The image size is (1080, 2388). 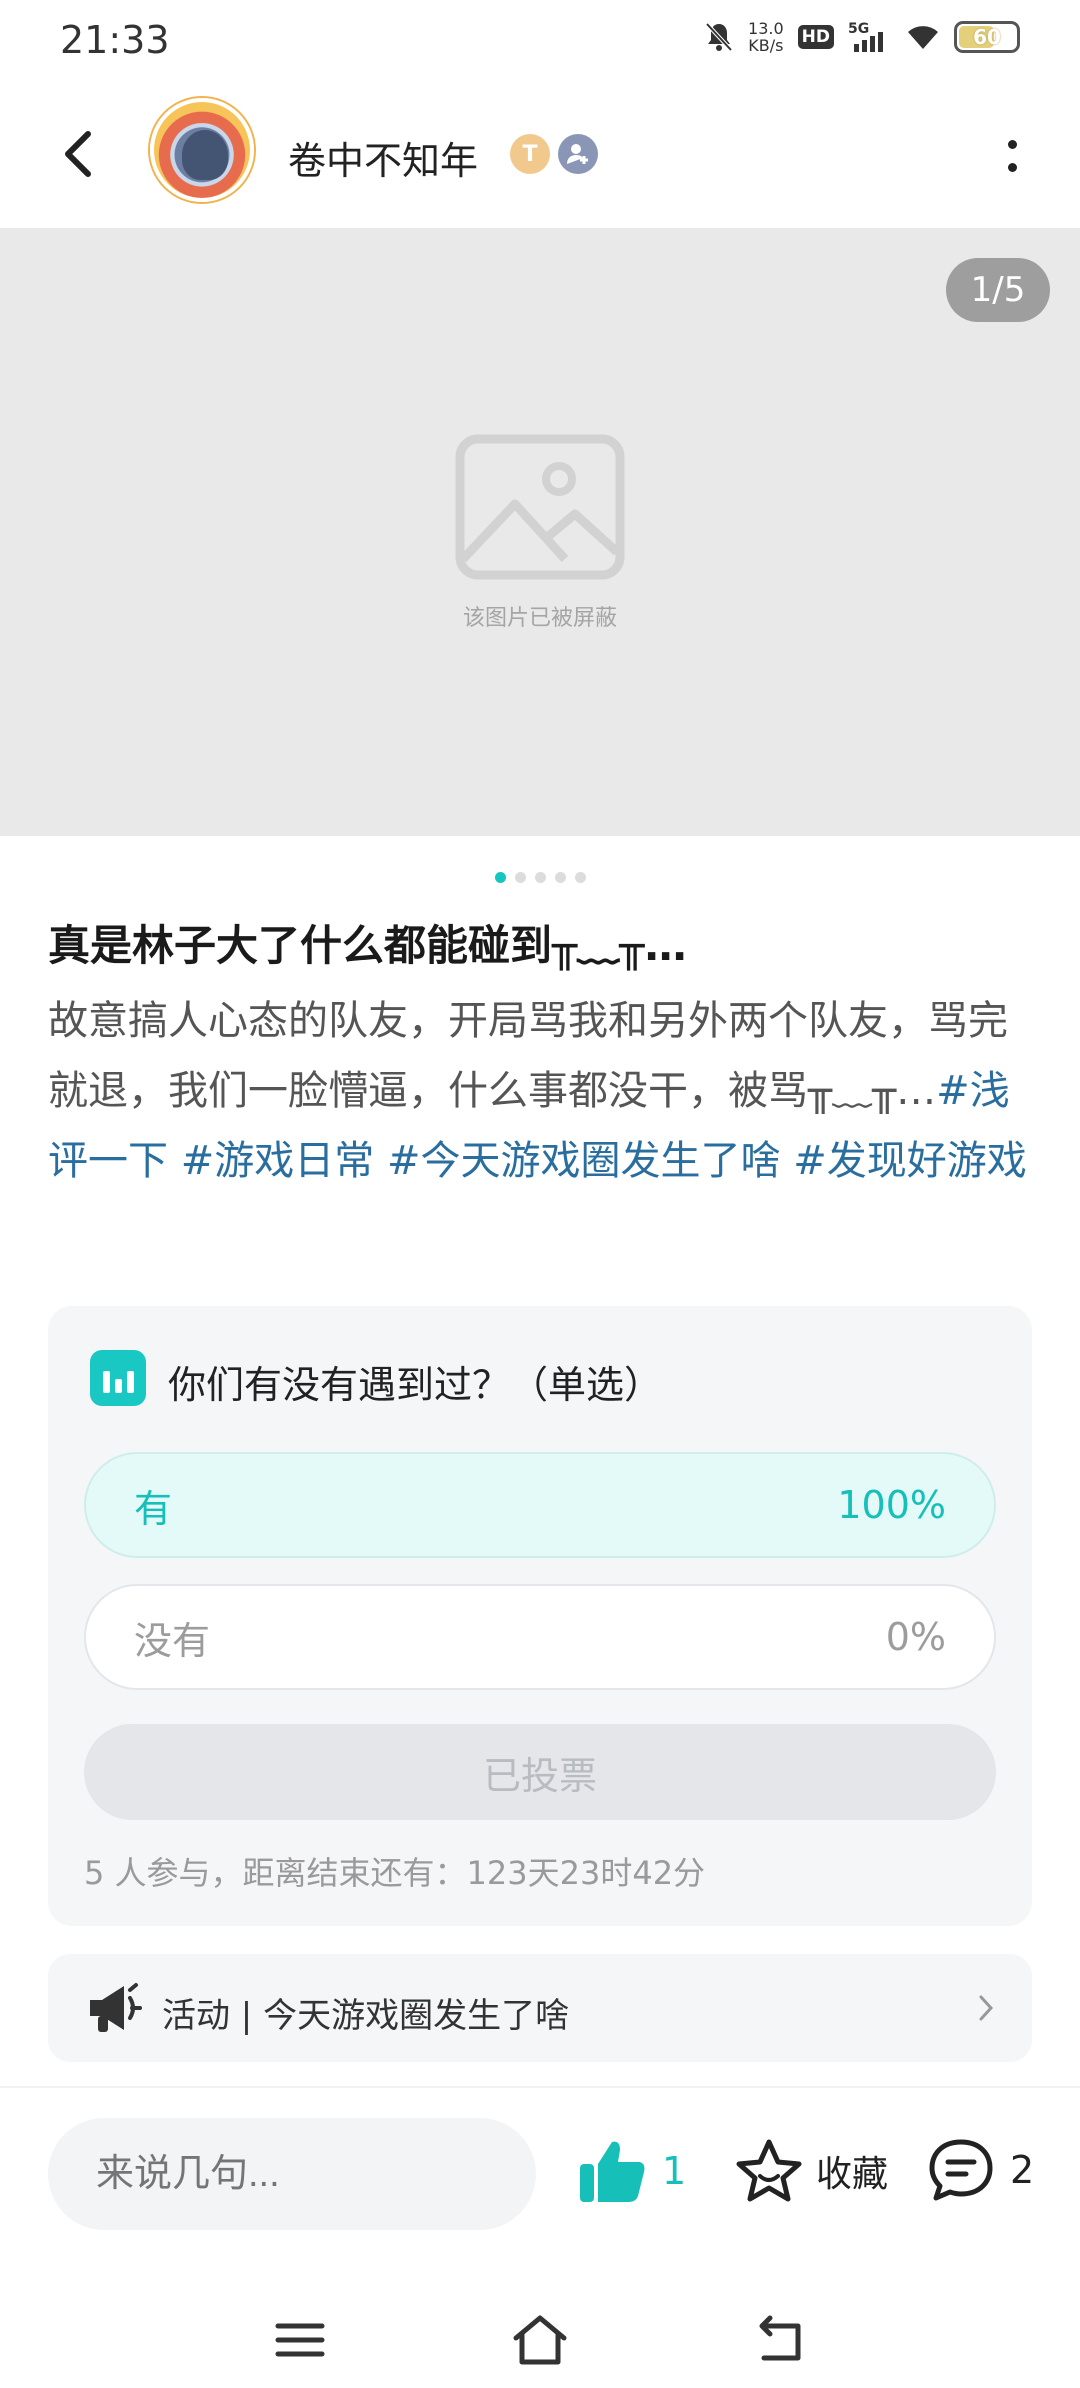 I want to click on system-nav-bar, so click(x=540, y=2338).